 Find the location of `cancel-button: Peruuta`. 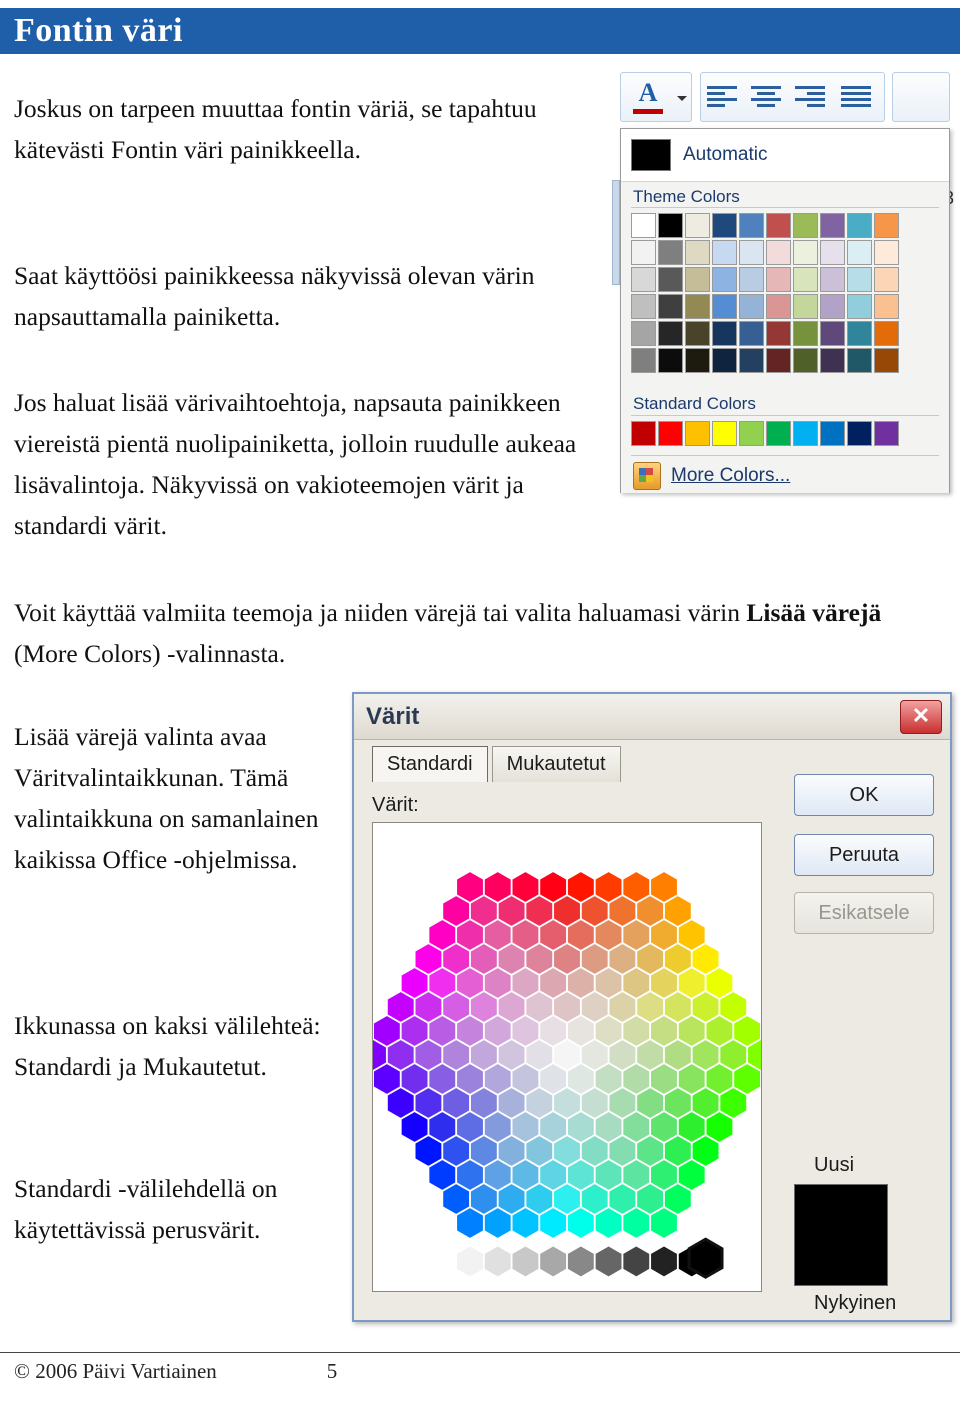

cancel-button: Peruuta is located at coordinates (864, 855).